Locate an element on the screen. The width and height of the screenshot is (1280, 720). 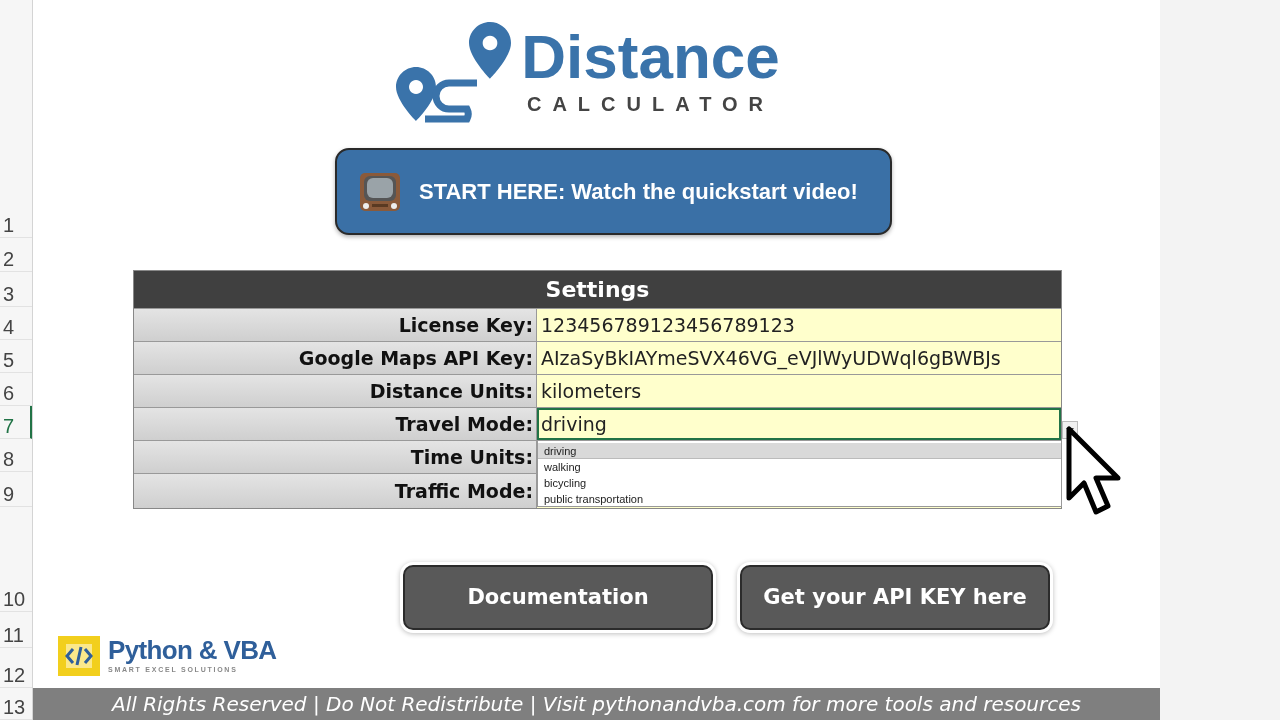
setting-label: Travel Mode: is located at coordinates (335, 424).